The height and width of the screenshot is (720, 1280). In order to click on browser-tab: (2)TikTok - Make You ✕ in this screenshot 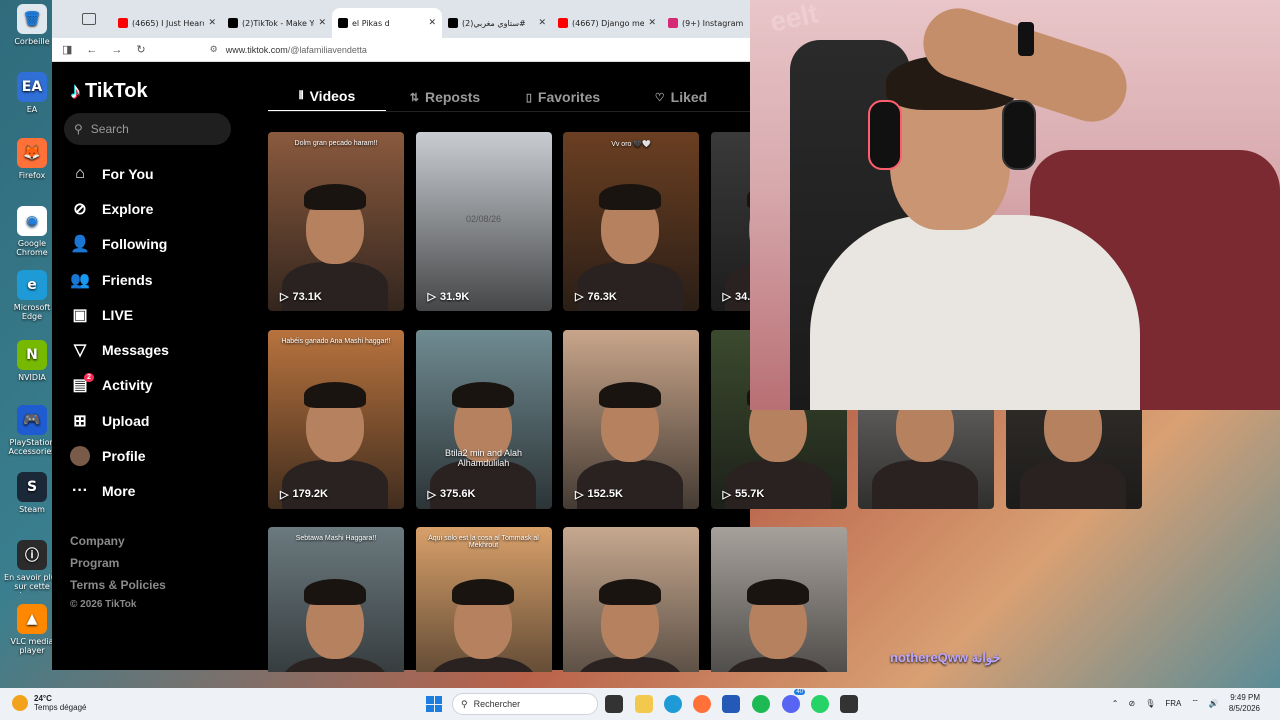, I will do `click(277, 23)`.